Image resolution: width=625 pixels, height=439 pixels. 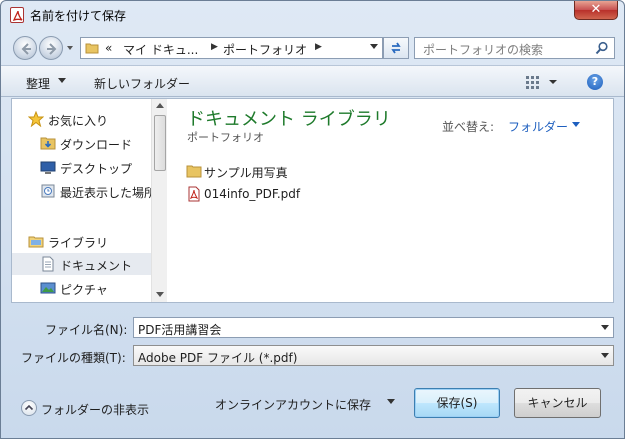 What do you see at coordinates (25, 48) in the screenshot?
I see `back-button` at bounding box center [25, 48].